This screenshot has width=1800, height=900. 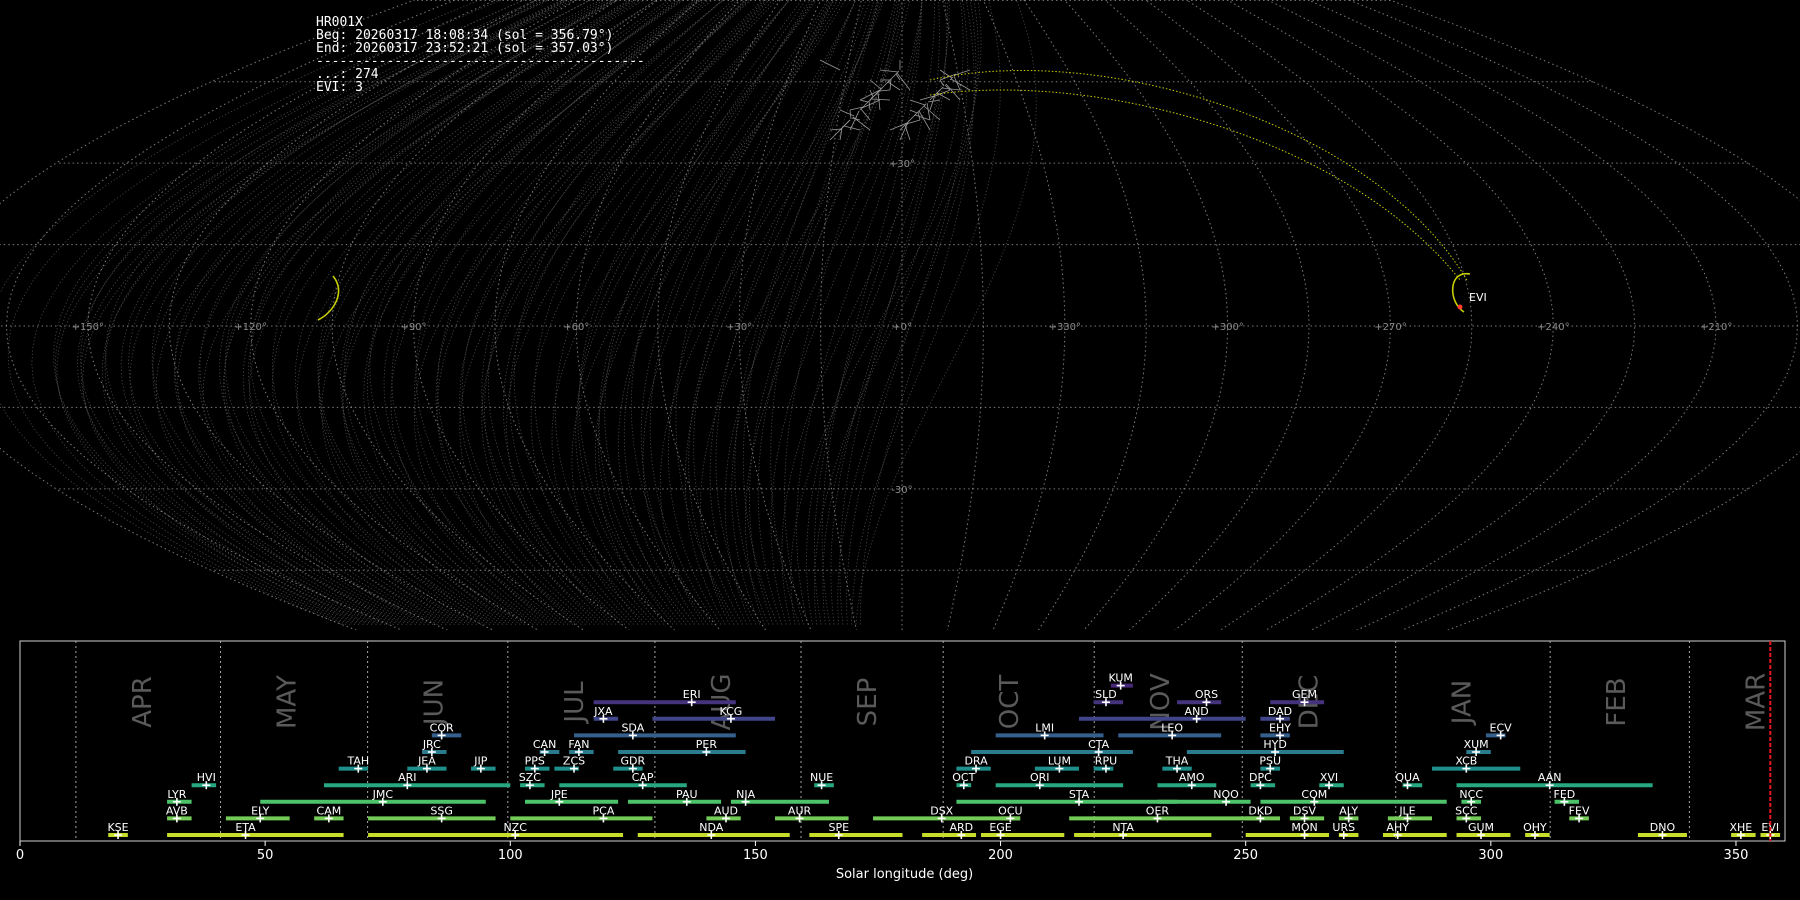 I want to click on shower-label: ALY, so click(x=1348, y=810).